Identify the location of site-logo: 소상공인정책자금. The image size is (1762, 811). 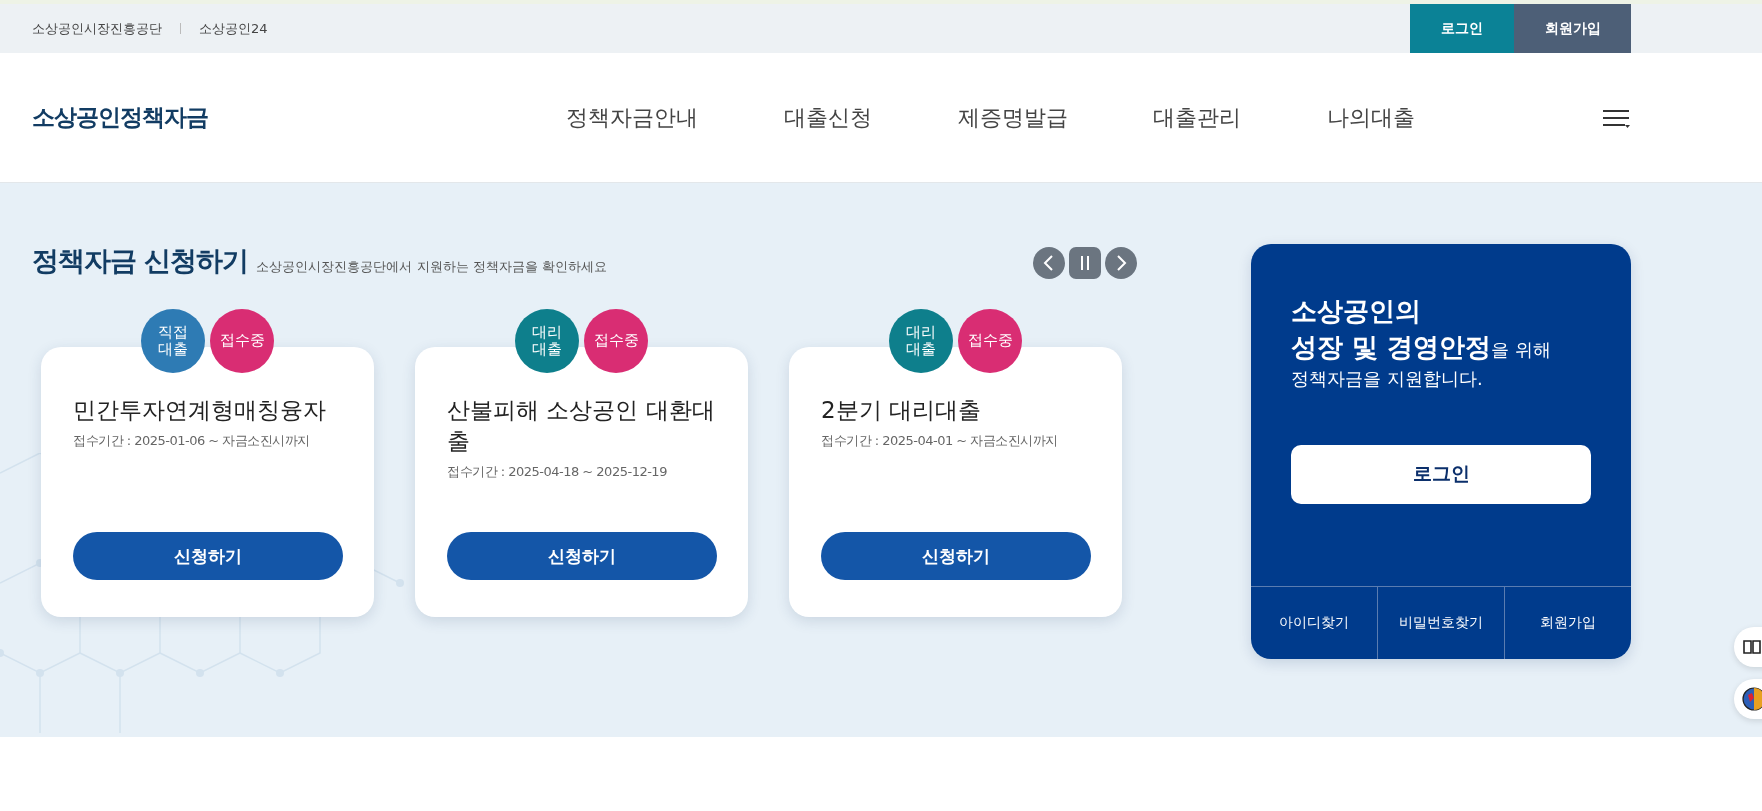
(282, 117).